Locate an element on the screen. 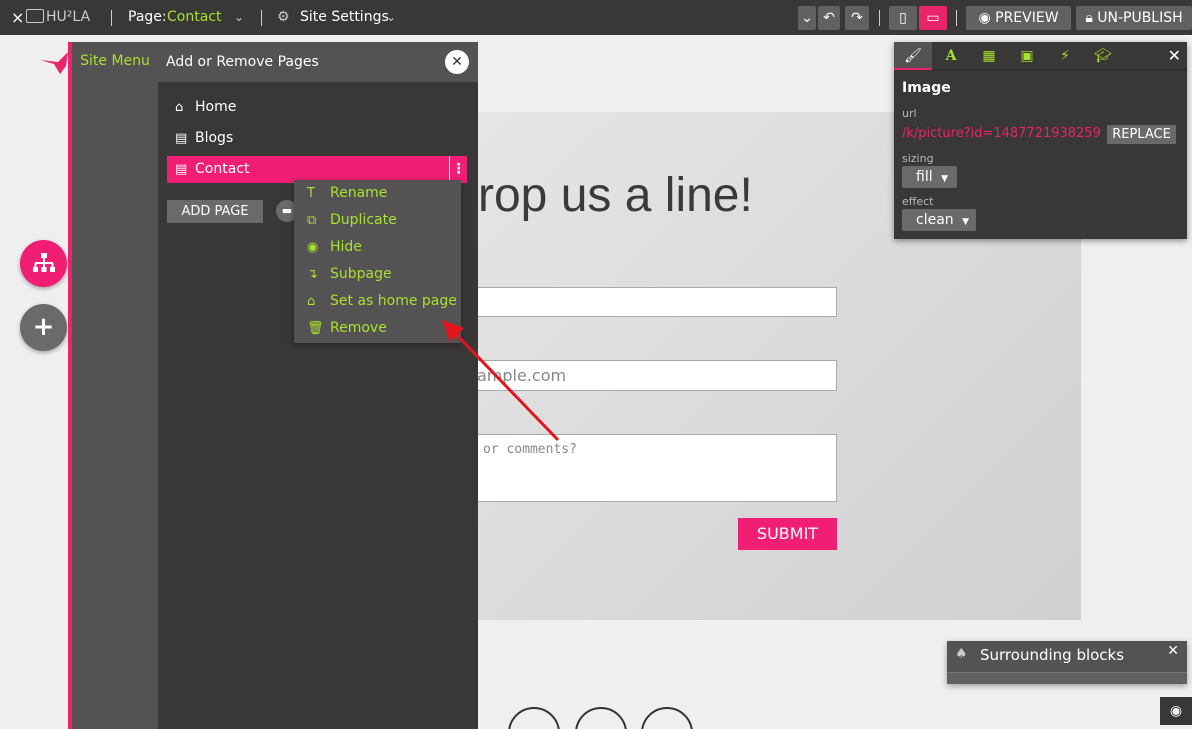 Image resolution: width=1192 pixels, height=729 pixels. contact-heading: rop us a line! is located at coordinates (615, 195).